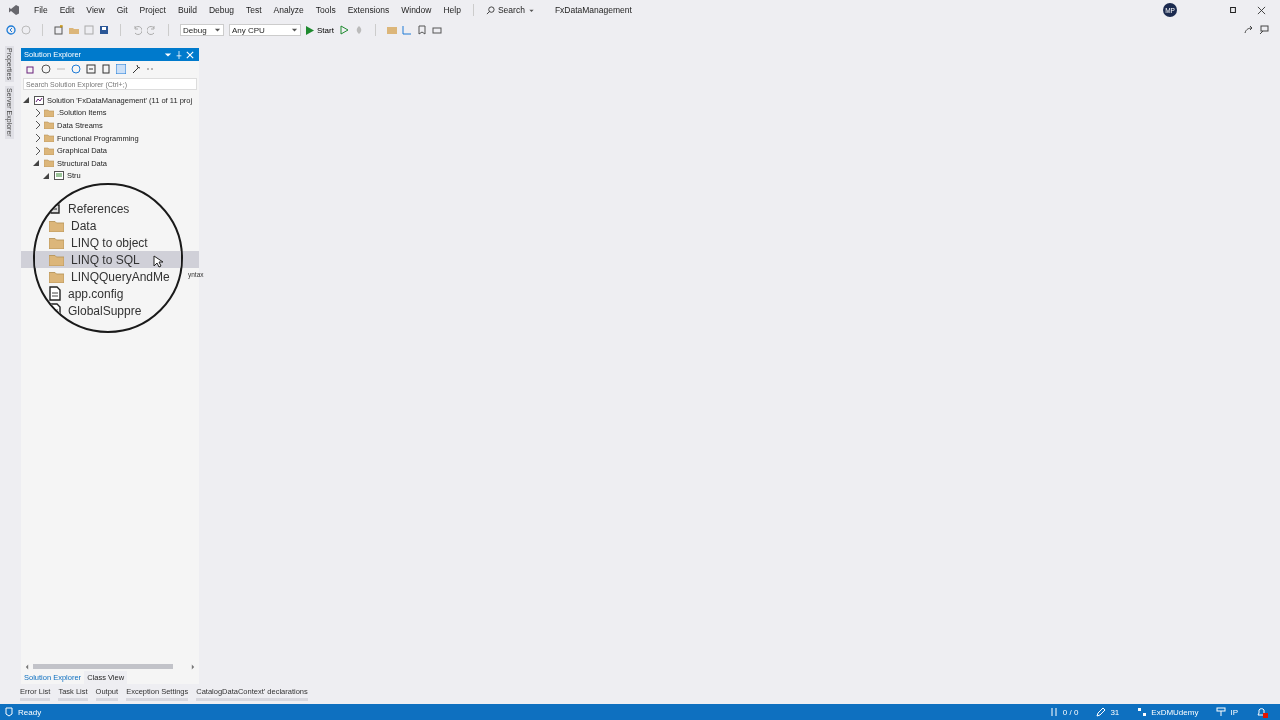 Image resolution: width=1280 pixels, height=720 pixels. Describe the element at coordinates (55, 293) in the screenshot. I see `file-icon` at that location.